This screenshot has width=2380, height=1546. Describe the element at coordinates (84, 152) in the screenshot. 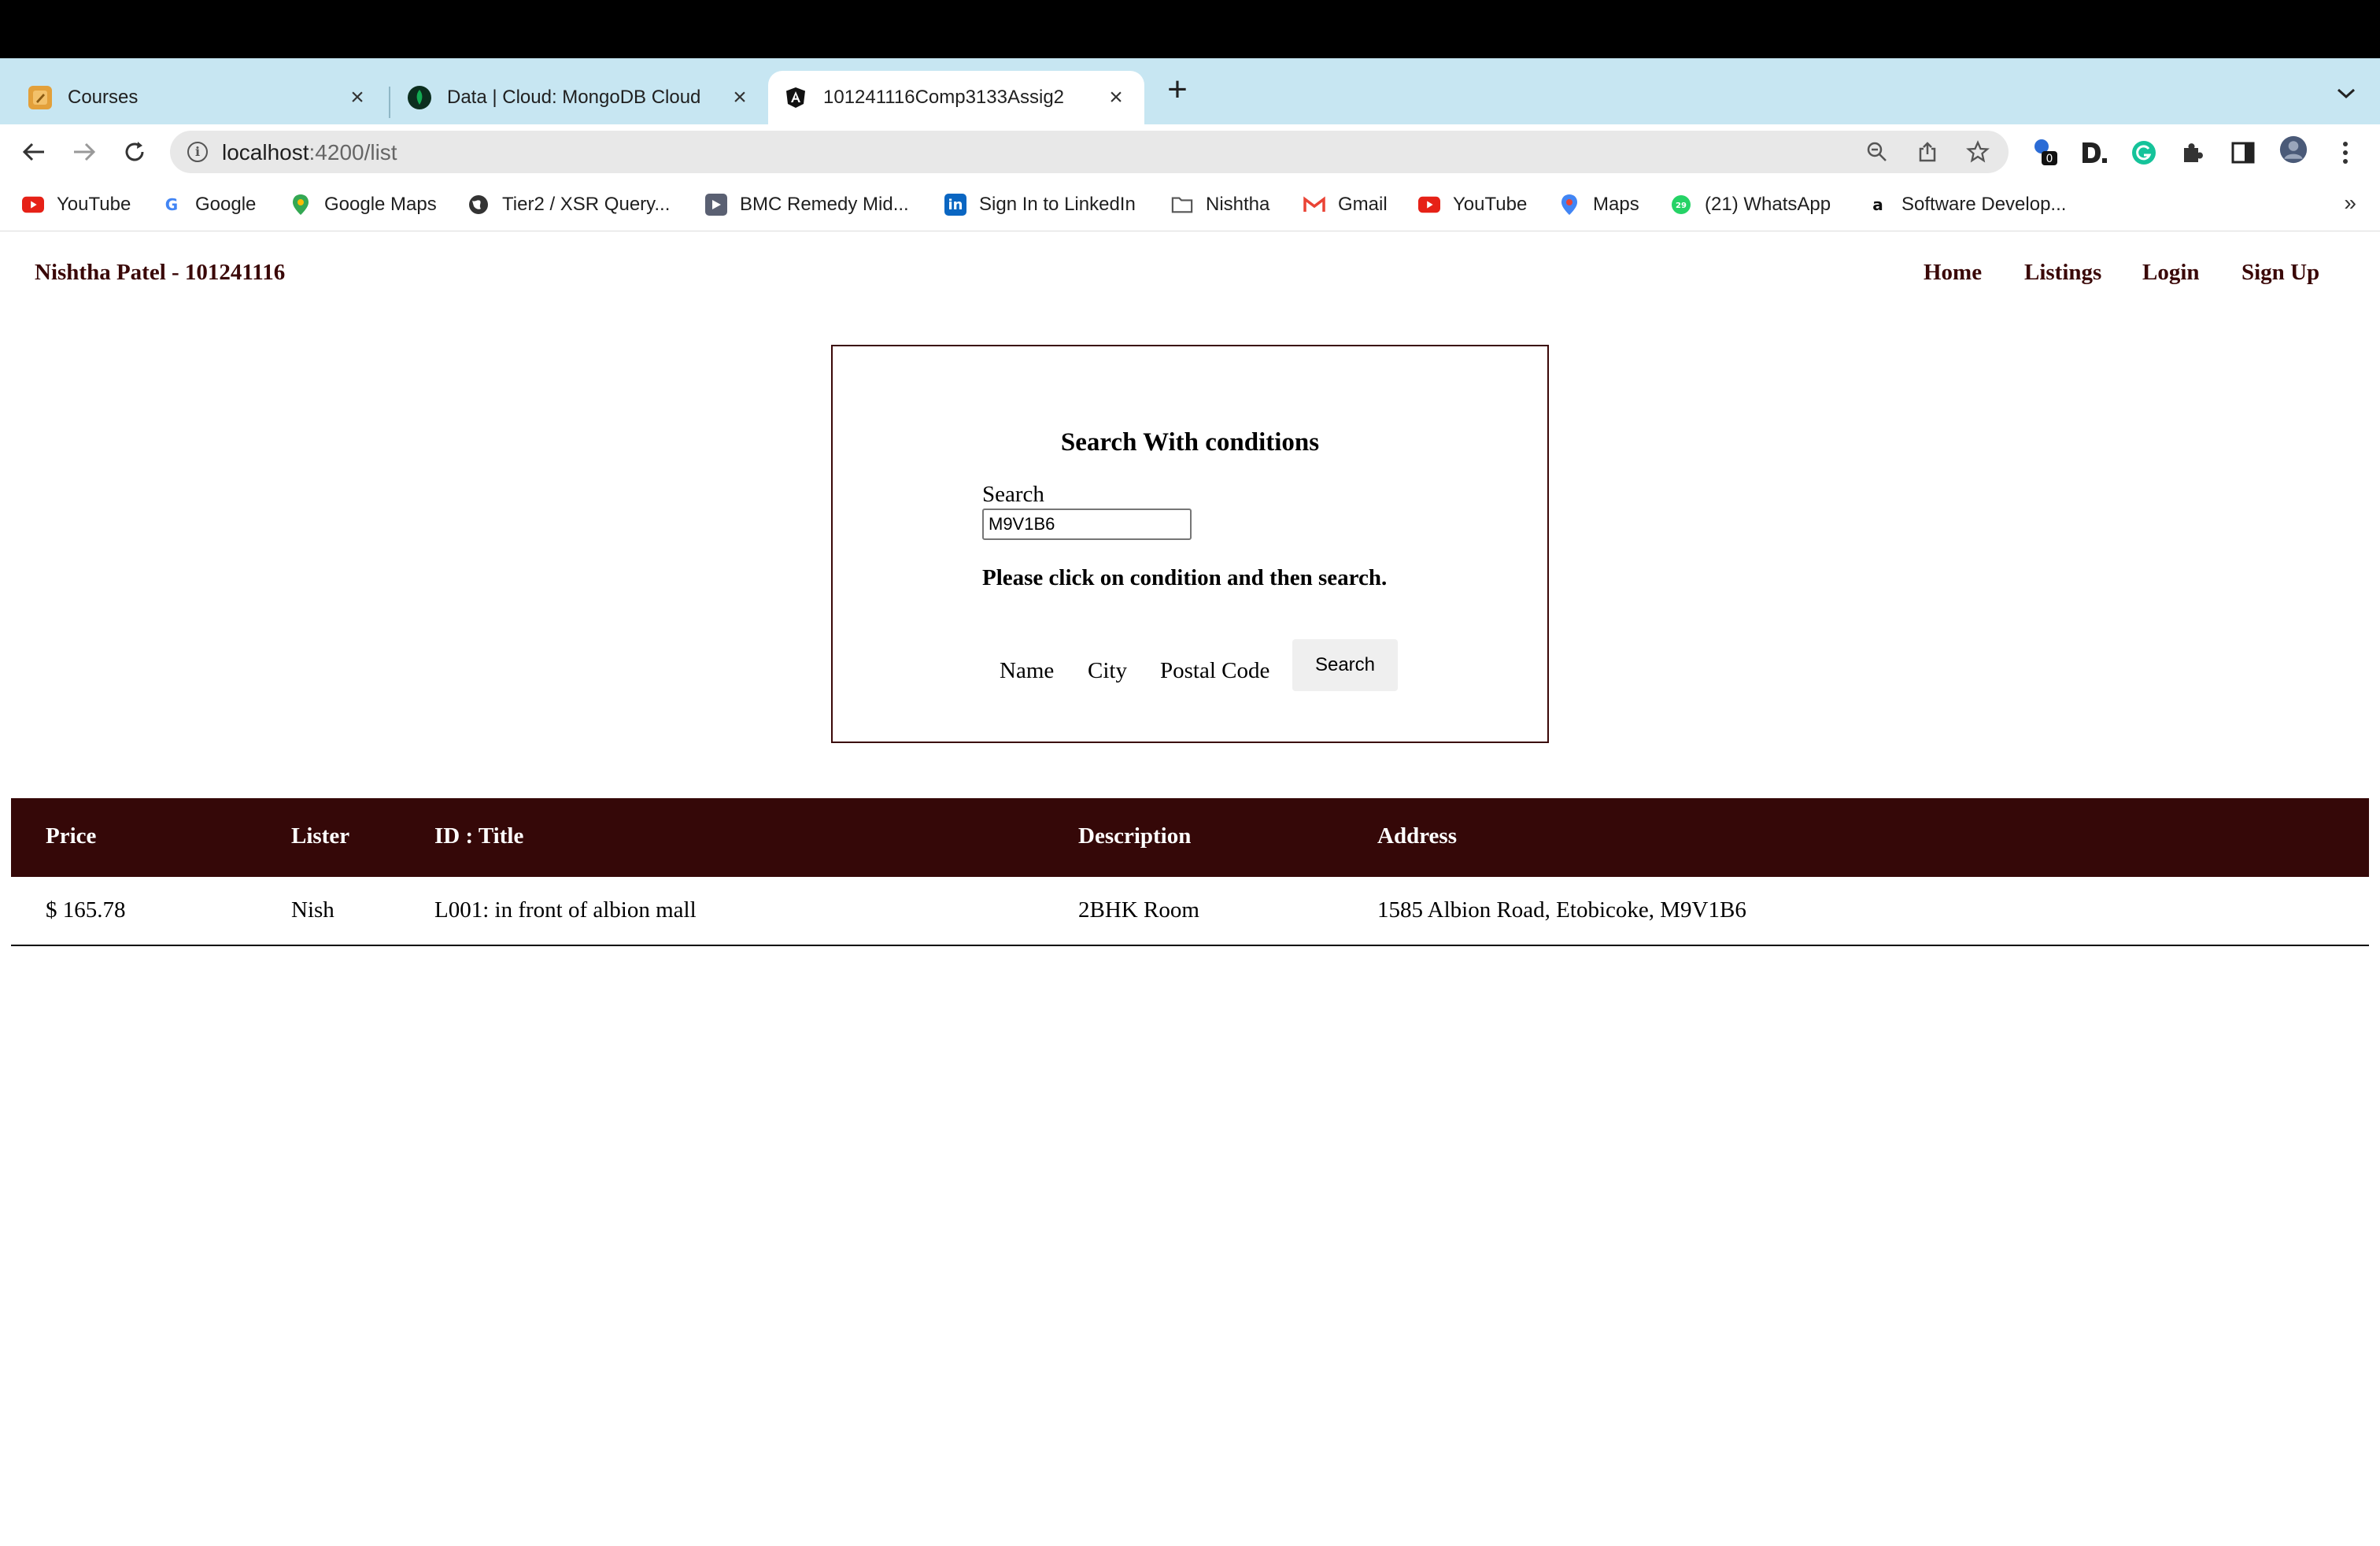

I see `forward-arrow-icon` at that location.